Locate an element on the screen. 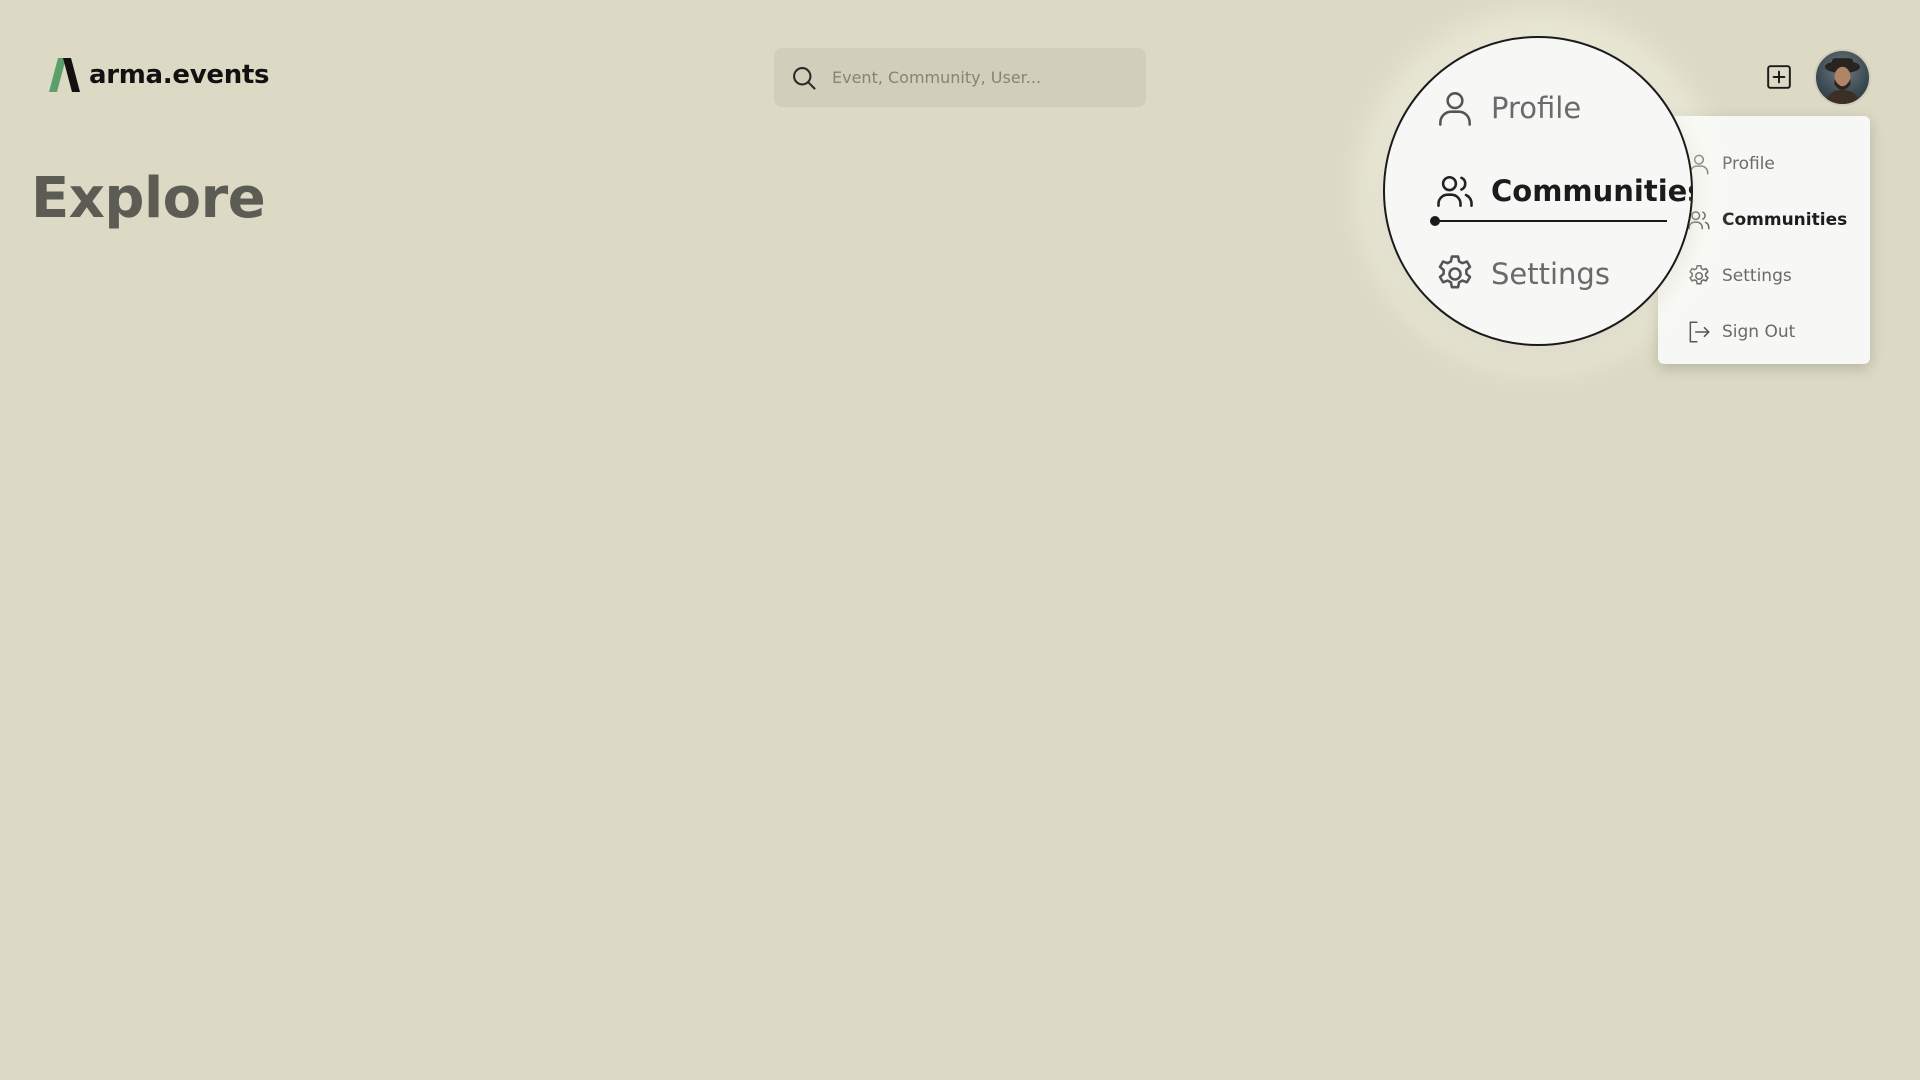 Image resolution: width=1920 pixels, height=1080 pixels. magnified-item-settings: Settings is located at coordinates (1521, 274).